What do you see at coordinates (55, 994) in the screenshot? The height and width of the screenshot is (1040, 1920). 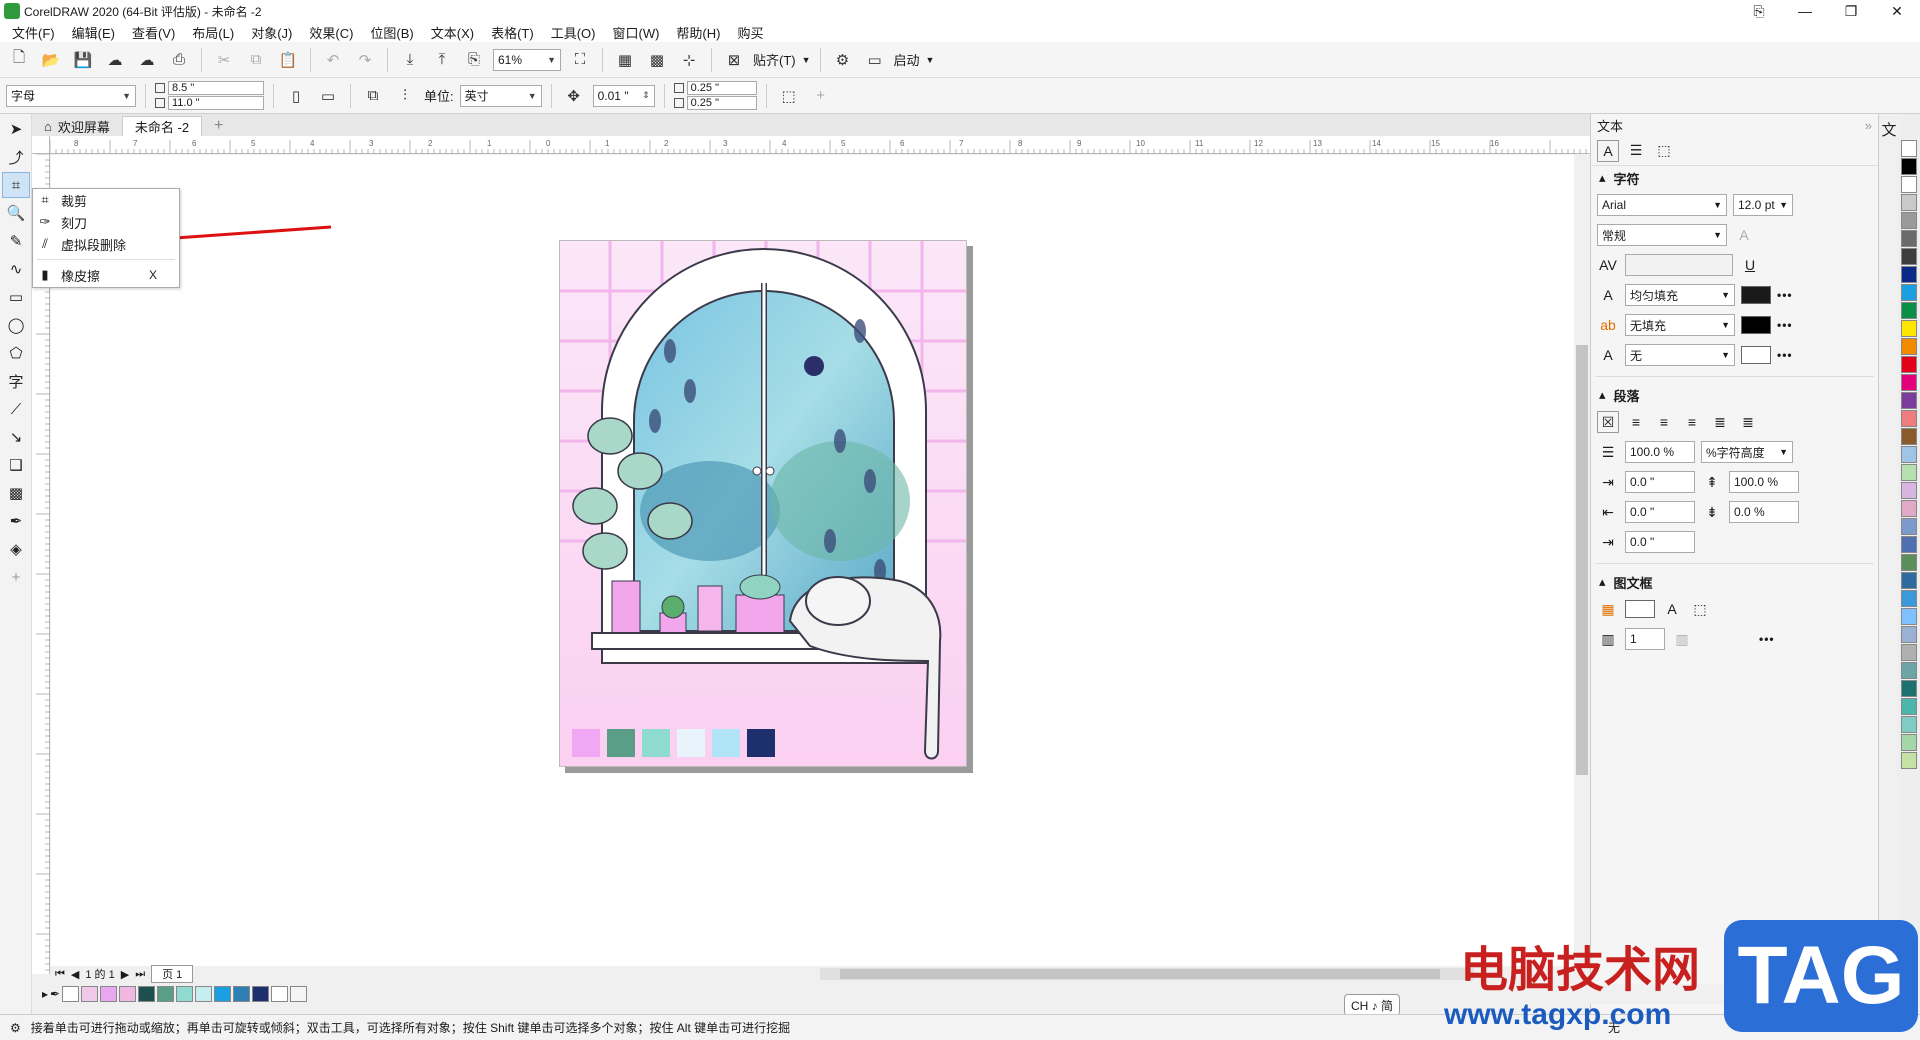 I see `eyedropper-icon: ✒` at bounding box center [55, 994].